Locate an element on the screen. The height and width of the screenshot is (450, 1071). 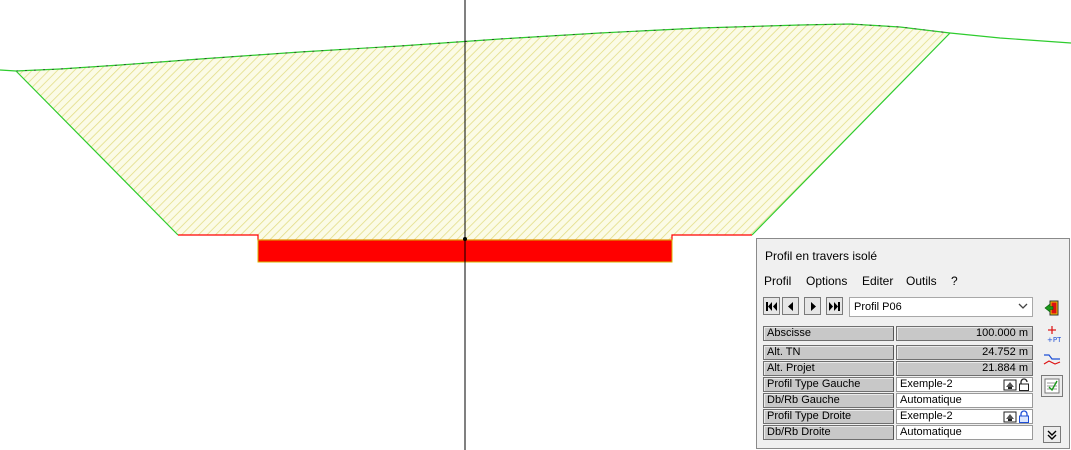
expand-button is located at coordinates (1052, 434).